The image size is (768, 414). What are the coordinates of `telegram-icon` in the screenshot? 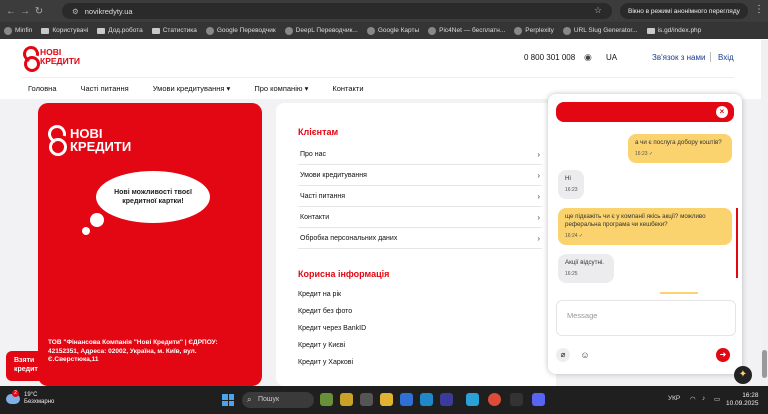 It's located at (472, 399).